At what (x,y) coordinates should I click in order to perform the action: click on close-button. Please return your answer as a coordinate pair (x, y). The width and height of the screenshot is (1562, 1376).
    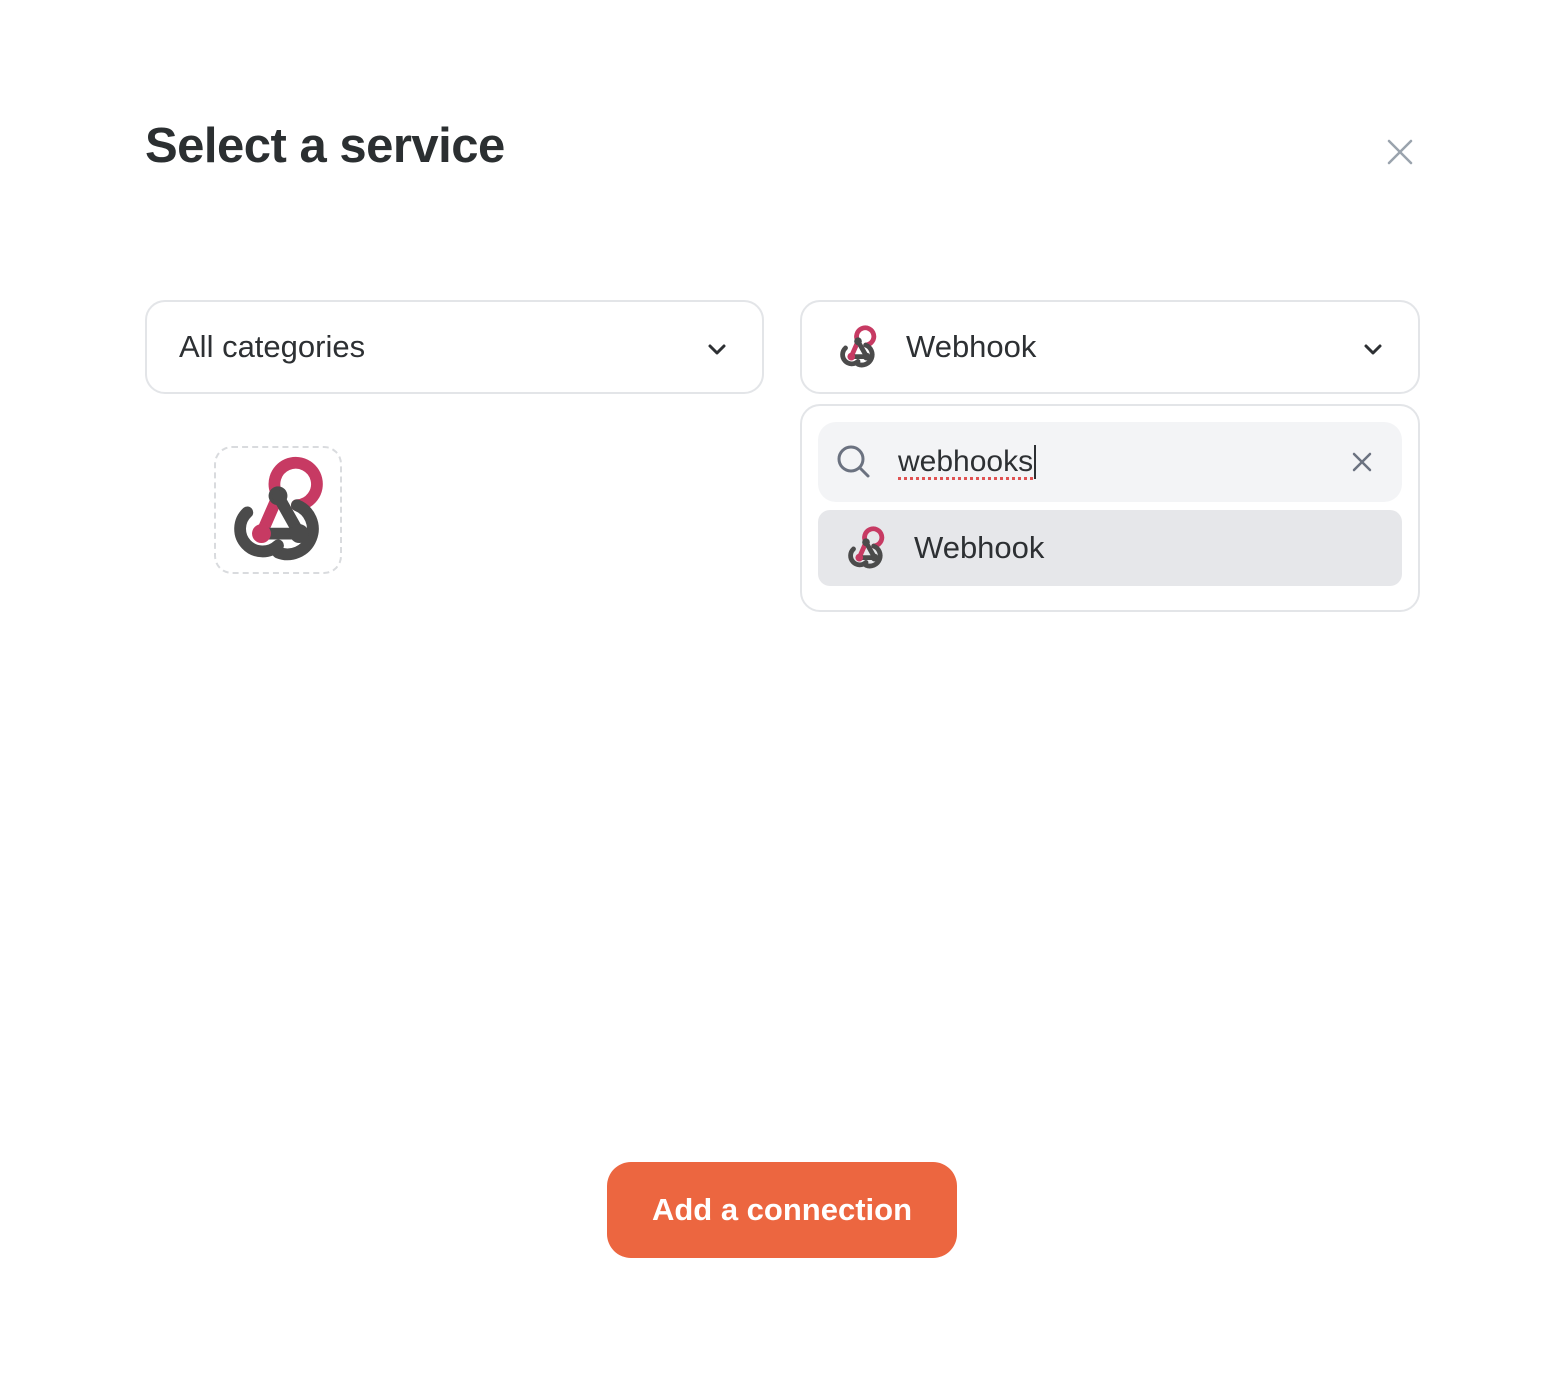
    Looking at the image, I should click on (1400, 152).